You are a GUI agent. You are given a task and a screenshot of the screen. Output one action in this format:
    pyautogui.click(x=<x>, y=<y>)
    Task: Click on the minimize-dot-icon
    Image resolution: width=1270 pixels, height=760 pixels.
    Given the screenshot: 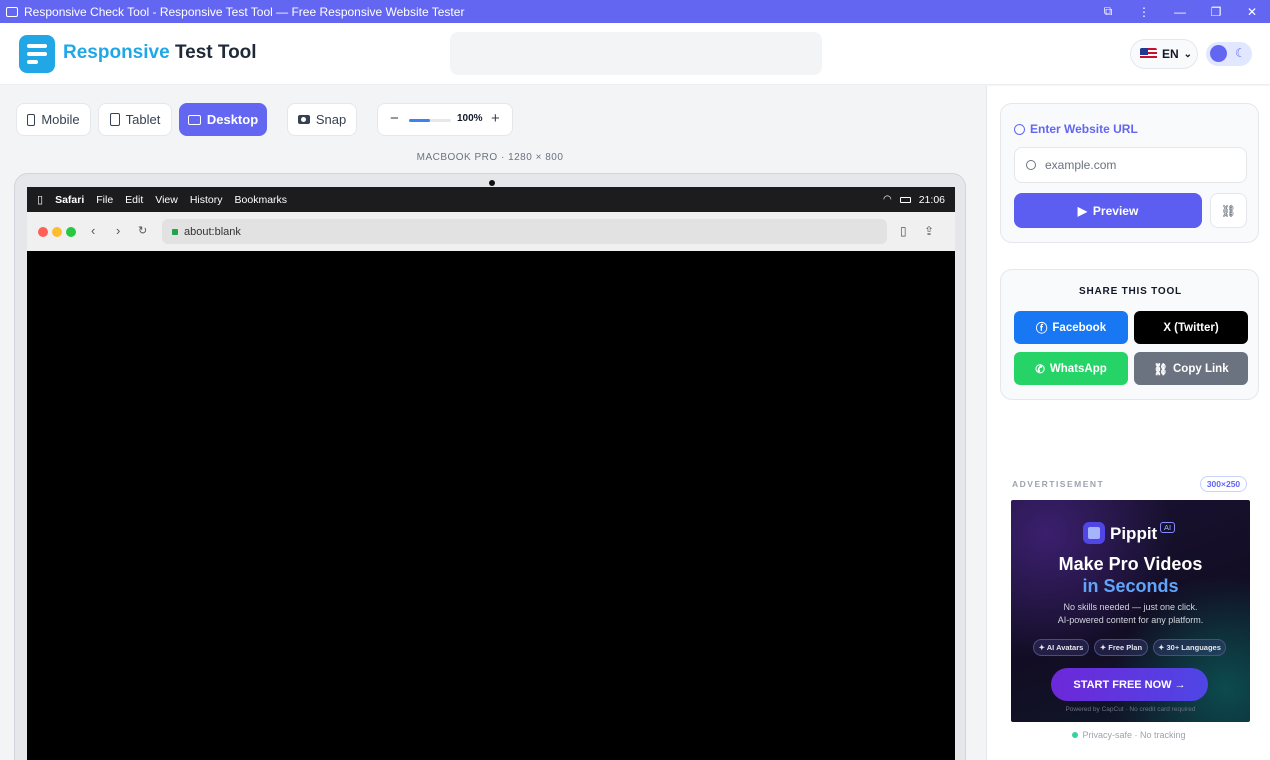 What is the action you would take?
    pyautogui.click(x=57, y=232)
    